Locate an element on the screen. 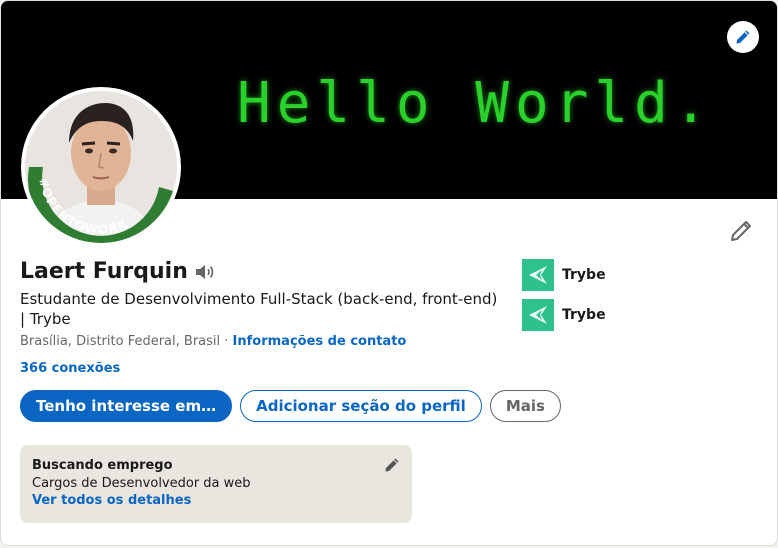 Image resolution: width=778 pixels, height=548 pixels. edit-profile-button is located at coordinates (741, 231).